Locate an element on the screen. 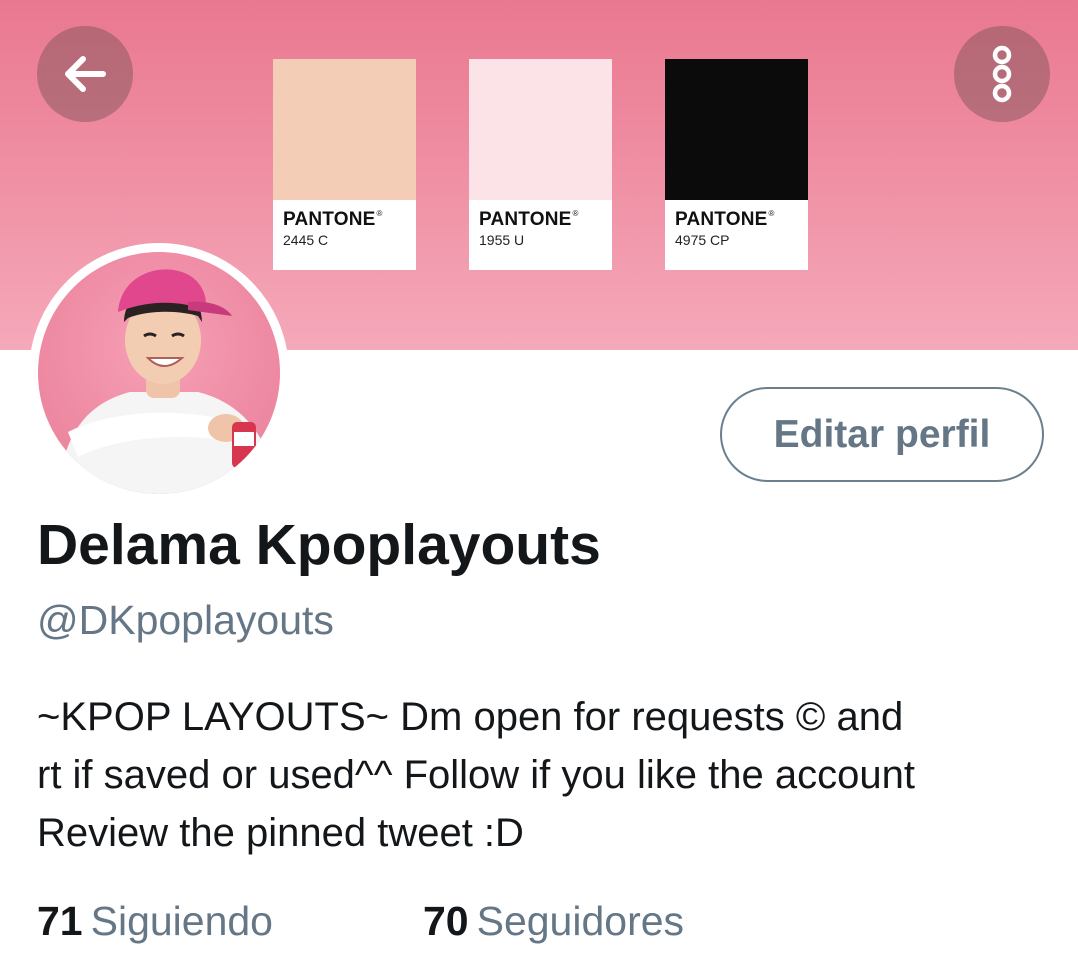 The height and width of the screenshot is (974, 1078). avatar-image is located at coordinates (159, 373).